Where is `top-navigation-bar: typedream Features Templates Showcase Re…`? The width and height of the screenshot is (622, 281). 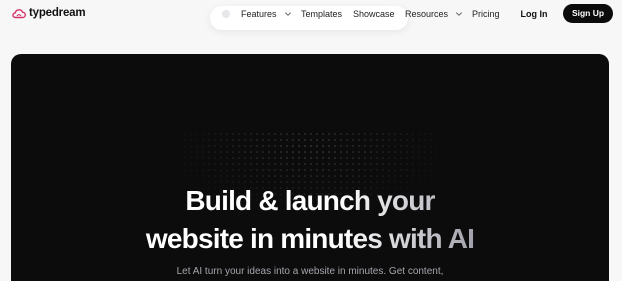
top-navigation-bar: typedream Features Templates Showcase Re… is located at coordinates (311, 15).